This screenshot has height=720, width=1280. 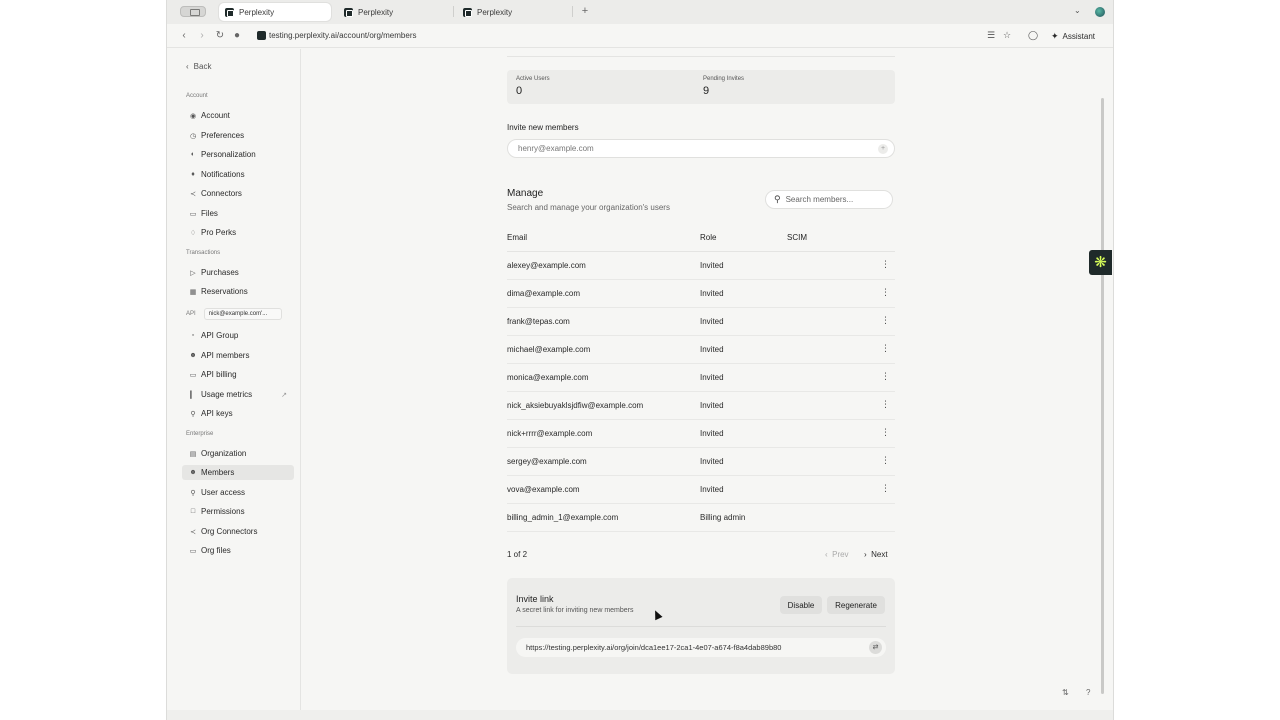 I want to click on sidebar-item-api-keys: ⚲ API keys, so click(x=238, y=413).